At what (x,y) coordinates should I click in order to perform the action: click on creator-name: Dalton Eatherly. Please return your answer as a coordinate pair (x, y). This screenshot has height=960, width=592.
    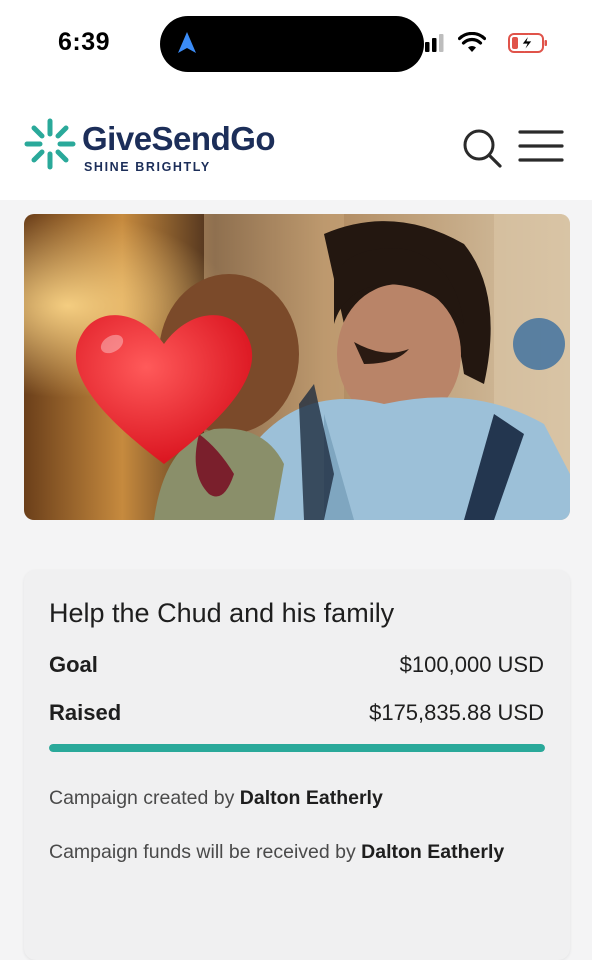
    Looking at the image, I should click on (311, 798).